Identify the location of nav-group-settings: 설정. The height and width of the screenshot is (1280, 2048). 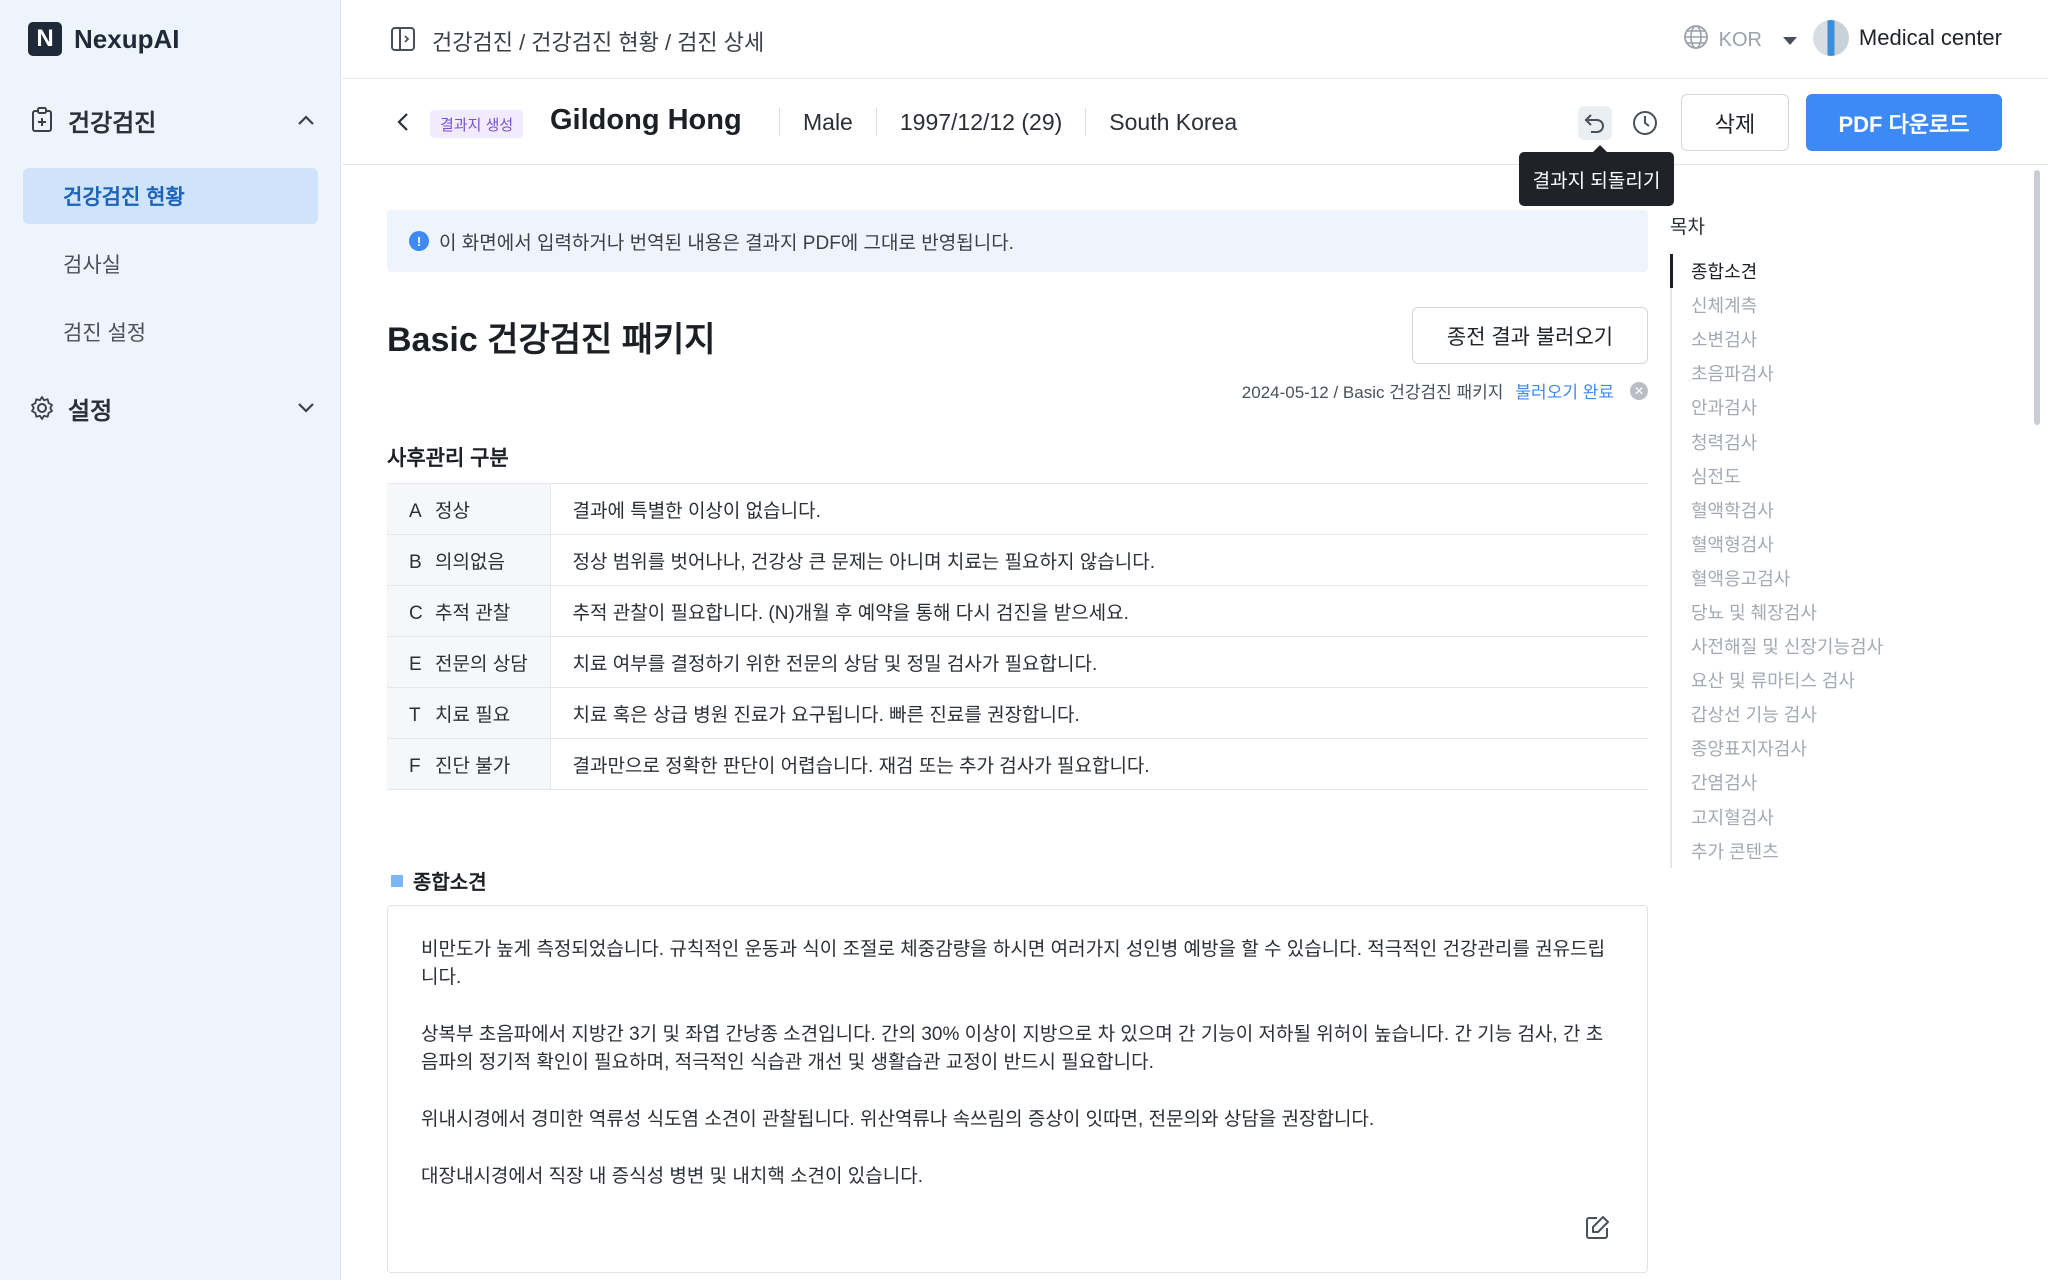
(173, 408).